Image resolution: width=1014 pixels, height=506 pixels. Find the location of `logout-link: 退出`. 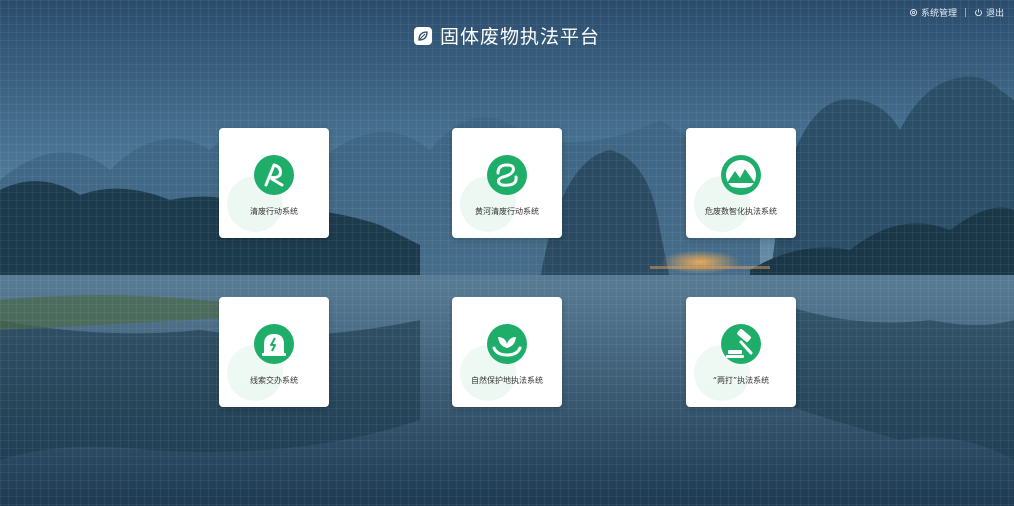

logout-link: 退出 is located at coordinates (989, 12).